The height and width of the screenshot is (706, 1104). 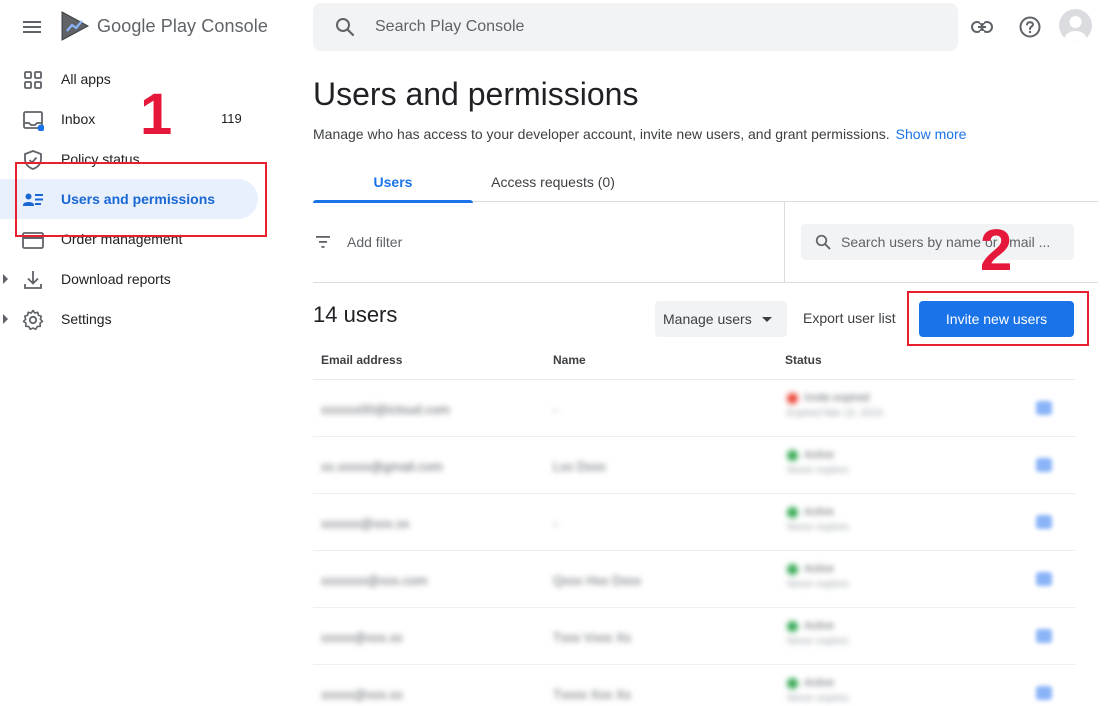 What do you see at coordinates (365, 523) in the screenshot?
I see `cell-email: xxxxxx@xxx.xx` at bounding box center [365, 523].